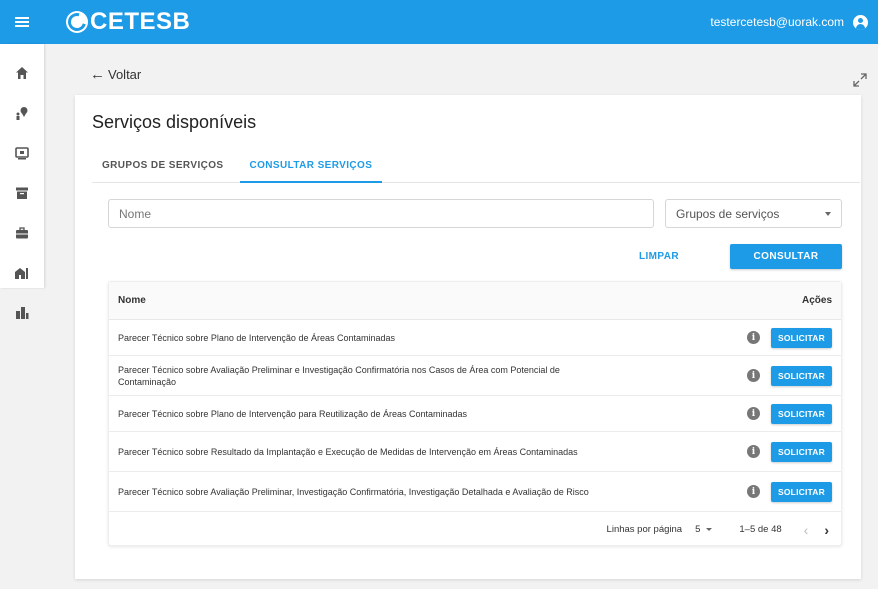 This screenshot has width=878, height=589. What do you see at coordinates (475, 529) in the screenshot?
I see `pagination: Linhas por página 5 1–5 de 48 ‹ ›` at bounding box center [475, 529].